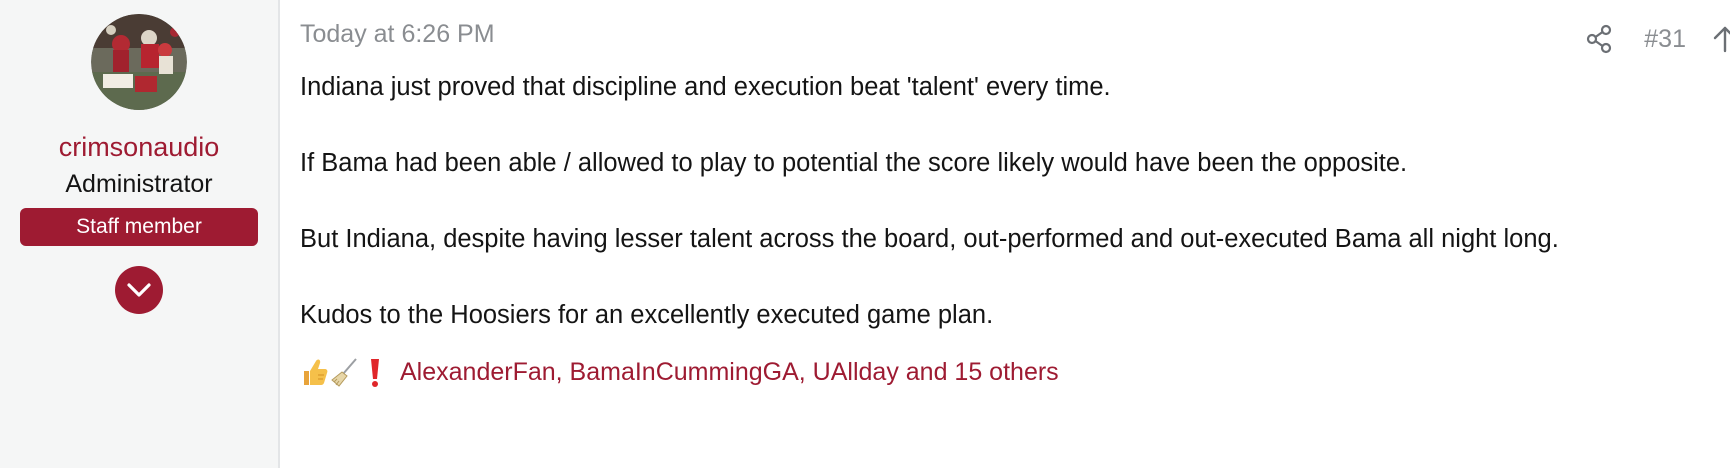 The image size is (1730, 468). I want to click on share-icon, so click(1599, 39).